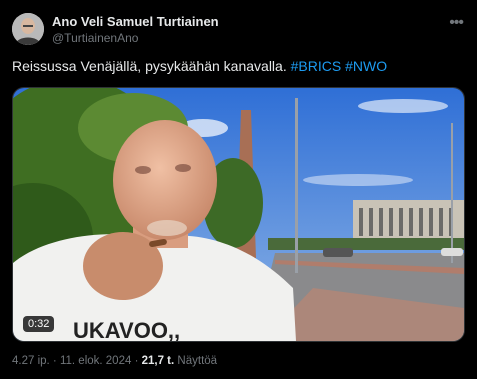 This screenshot has width=477, height=379. What do you see at coordinates (158, 361) in the screenshot?
I see `views-count: 21,7 t.` at bounding box center [158, 361].